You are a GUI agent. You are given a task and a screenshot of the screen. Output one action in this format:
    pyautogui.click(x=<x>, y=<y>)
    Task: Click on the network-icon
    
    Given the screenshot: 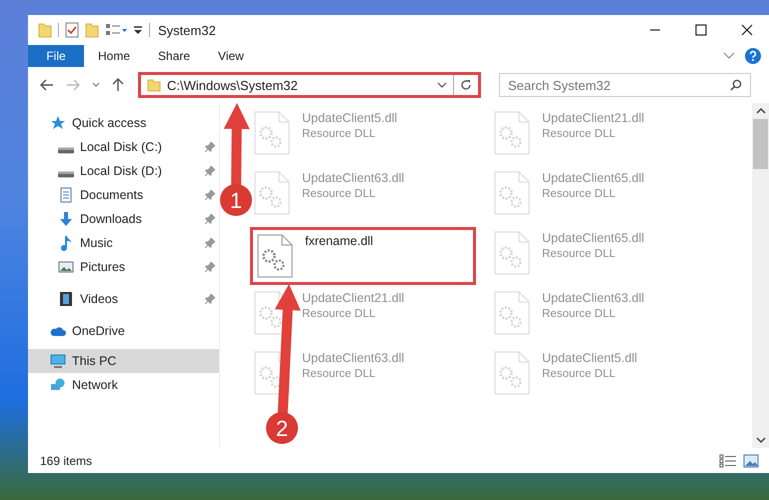 What is the action you would take?
    pyautogui.click(x=58, y=385)
    